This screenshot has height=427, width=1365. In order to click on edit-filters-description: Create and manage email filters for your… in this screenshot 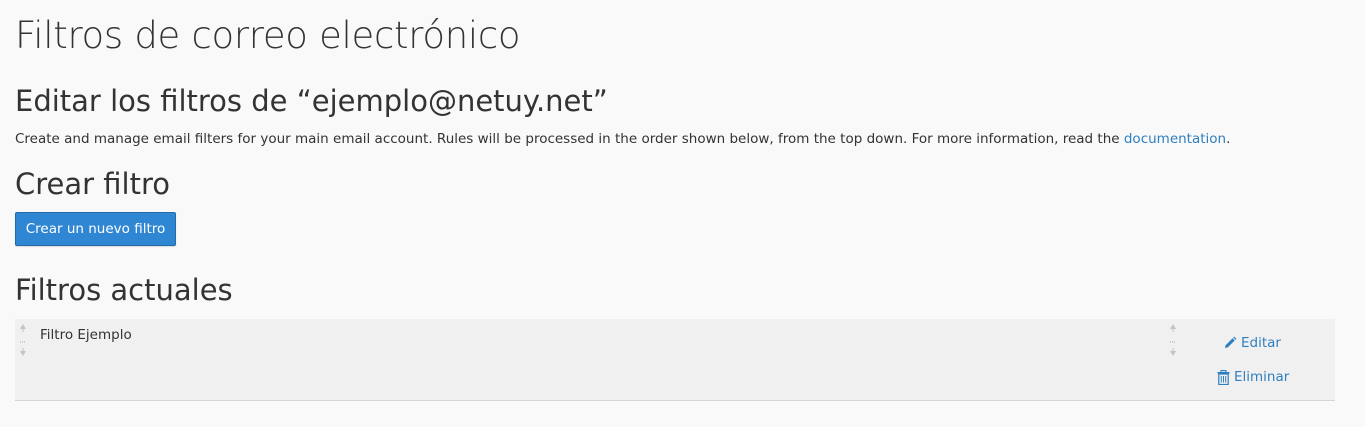, I will do `click(622, 139)`.